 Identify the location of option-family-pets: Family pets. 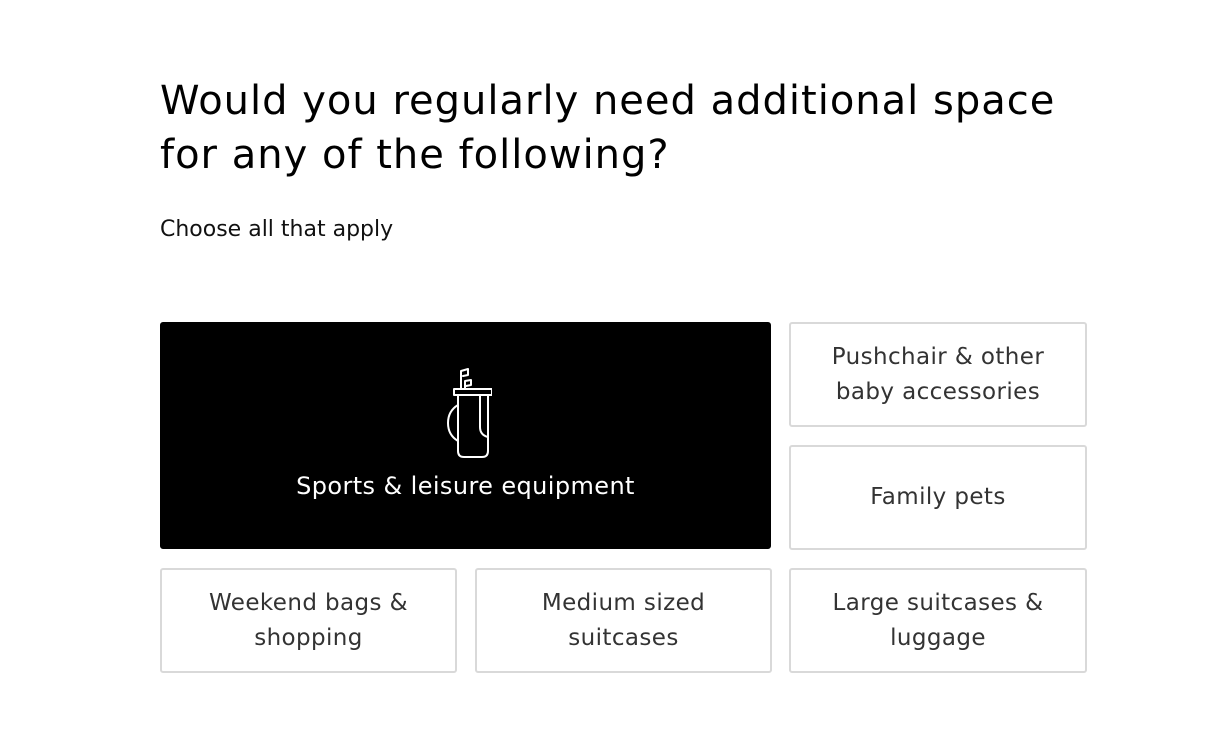
(938, 497).